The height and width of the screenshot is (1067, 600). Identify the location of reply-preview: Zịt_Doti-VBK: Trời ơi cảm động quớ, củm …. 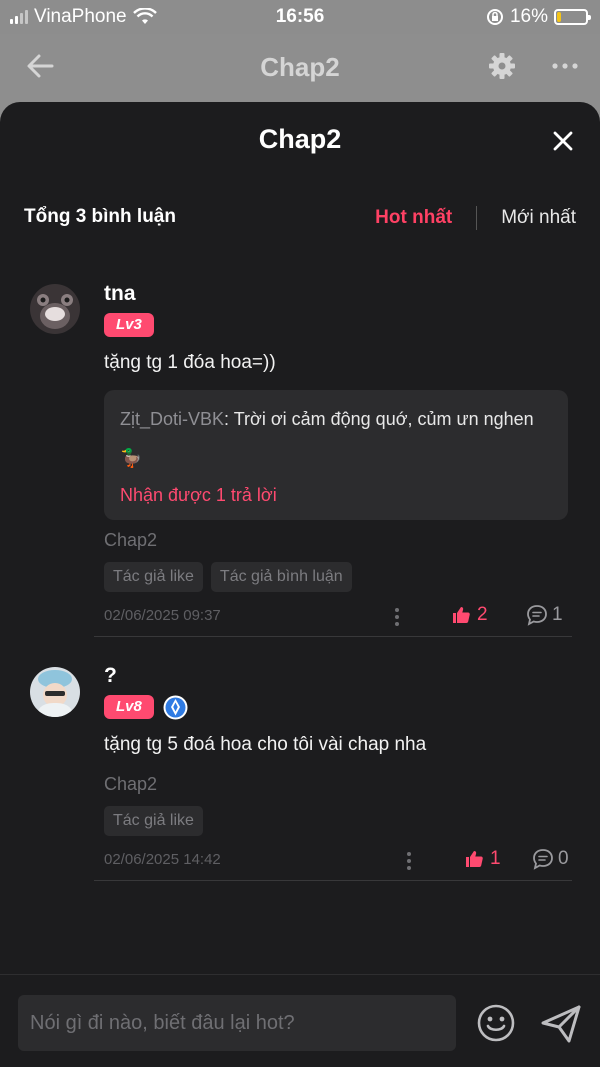
(336, 455).